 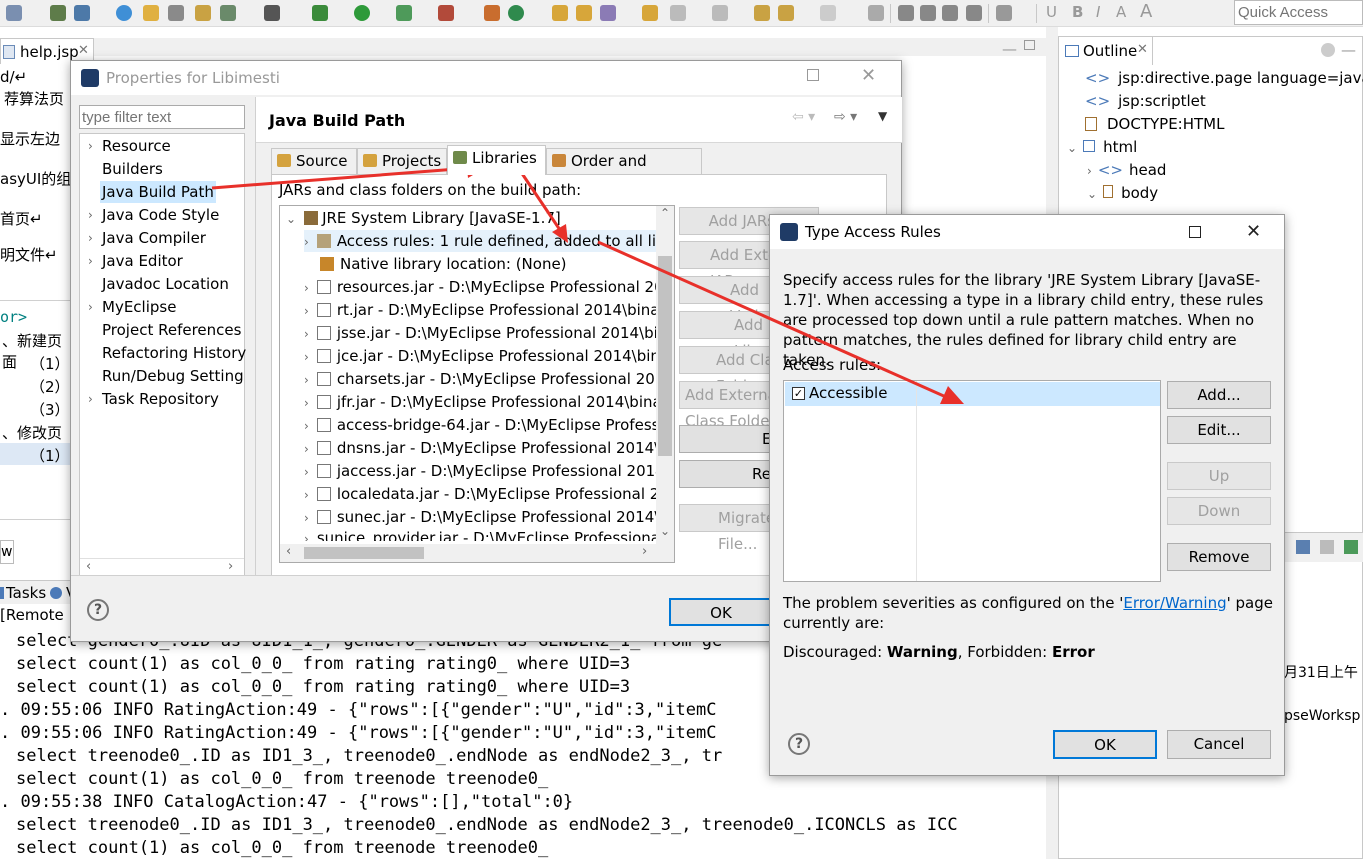 I want to click on libraries-icon, so click(x=460, y=157).